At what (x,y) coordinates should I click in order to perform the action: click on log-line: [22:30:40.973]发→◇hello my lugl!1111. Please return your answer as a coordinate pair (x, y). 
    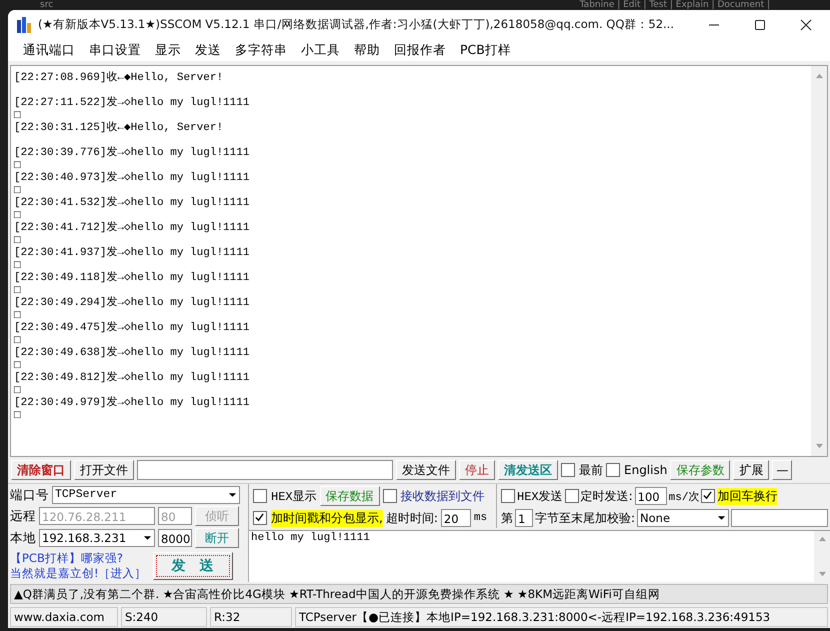
    Looking at the image, I should click on (132, 178).